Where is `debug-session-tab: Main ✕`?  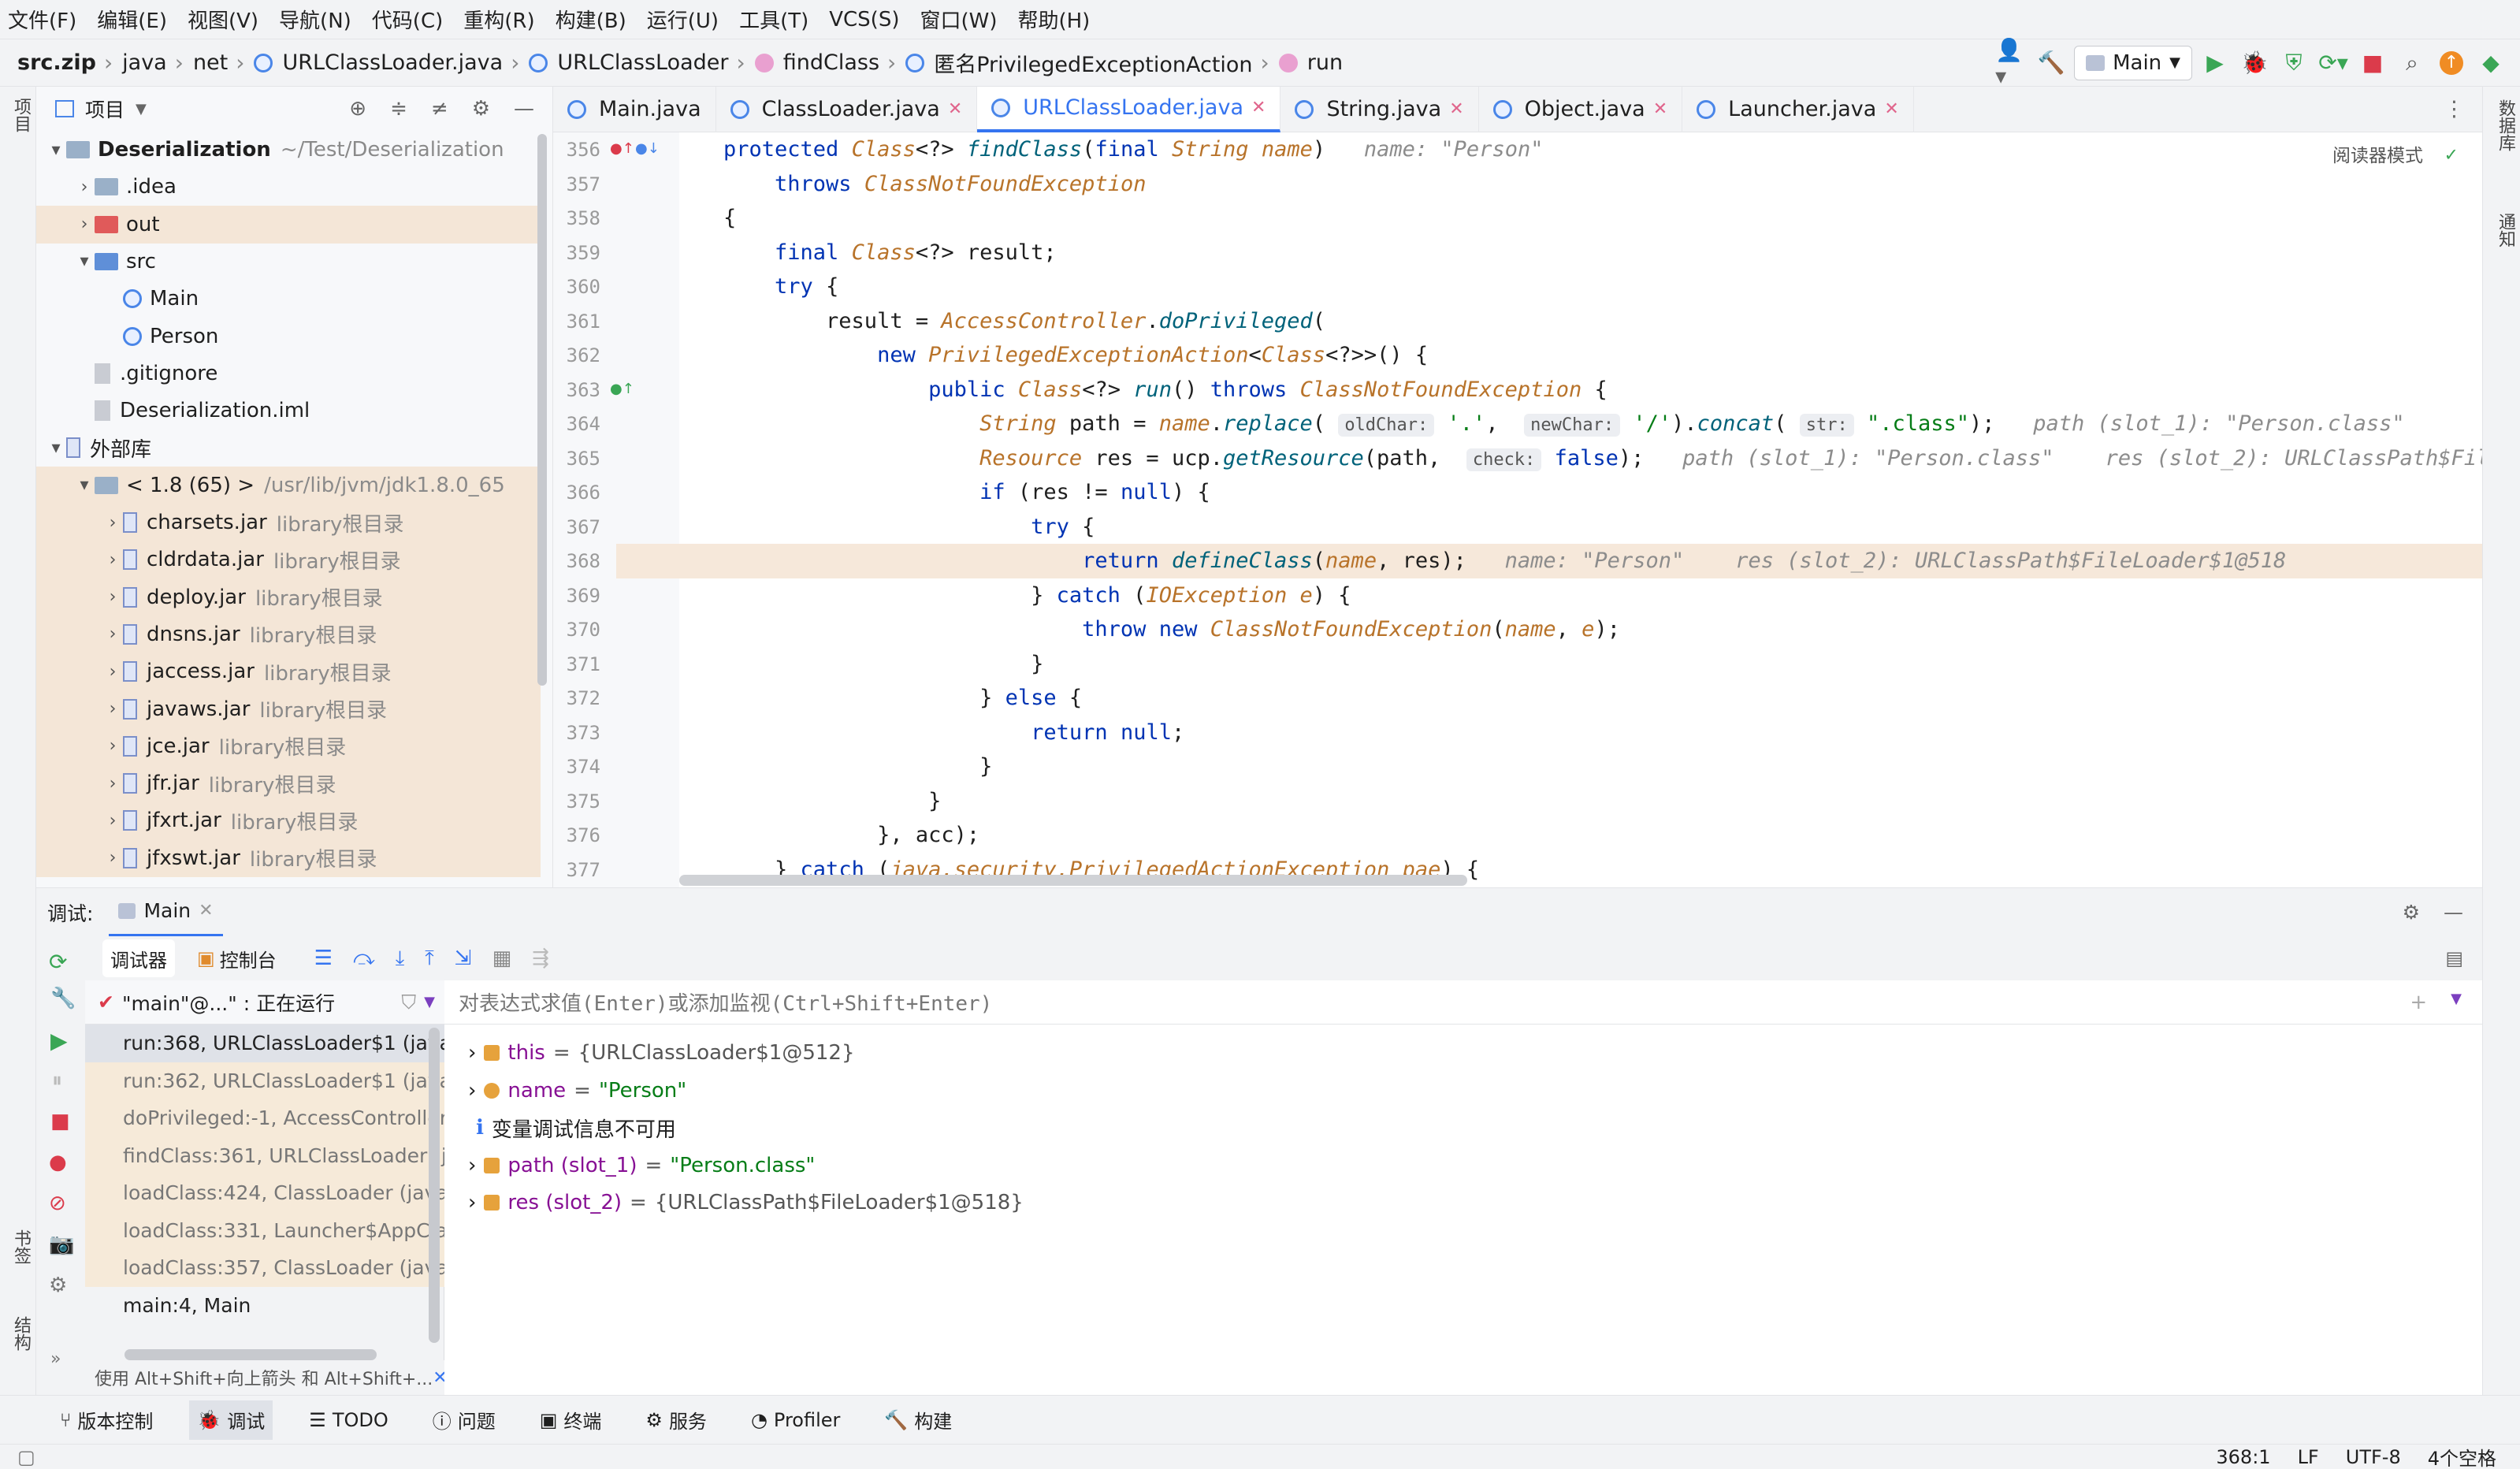 debug-session-tab: Main ✕ is located at coordinates (166, 912).